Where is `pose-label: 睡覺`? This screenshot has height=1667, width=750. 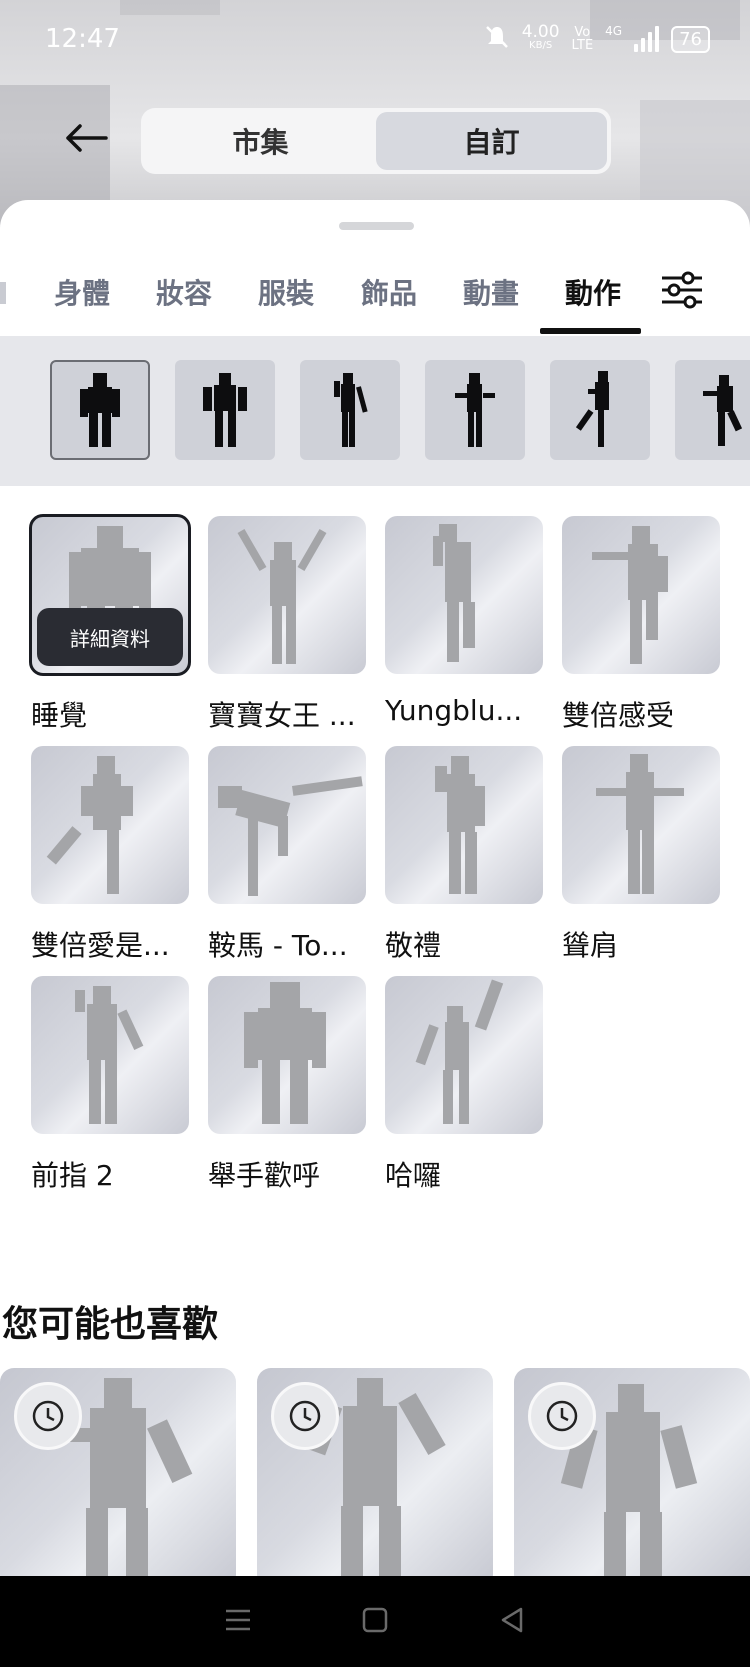 pose-label: 睡覺 is located at coordinates (59, 715).